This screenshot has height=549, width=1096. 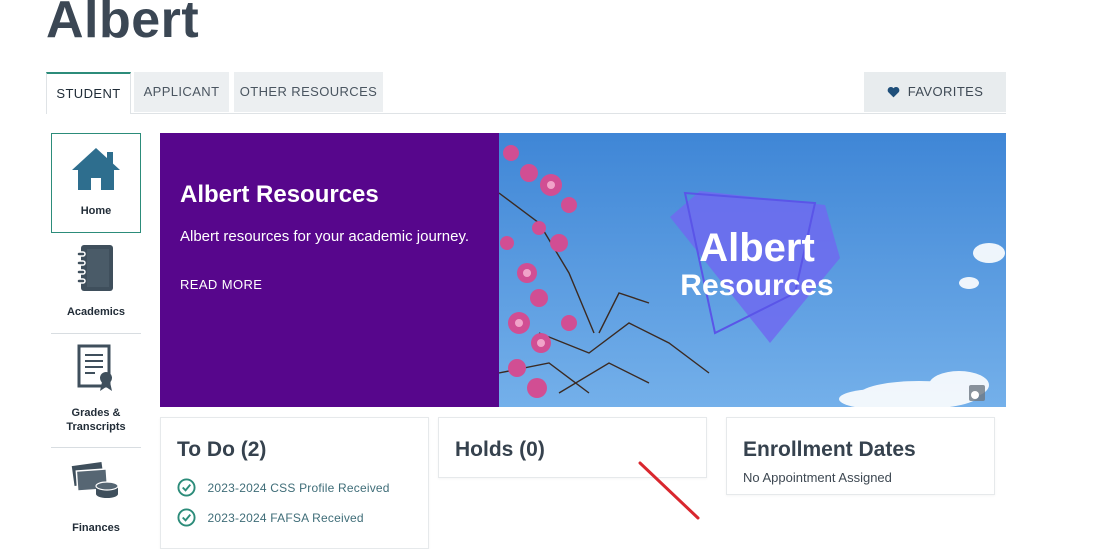 What do you see at coordinates (829, 449) in the screenshot?
I see `enrollment-title: Enrollment Dates` at bounding box center [829, 449].